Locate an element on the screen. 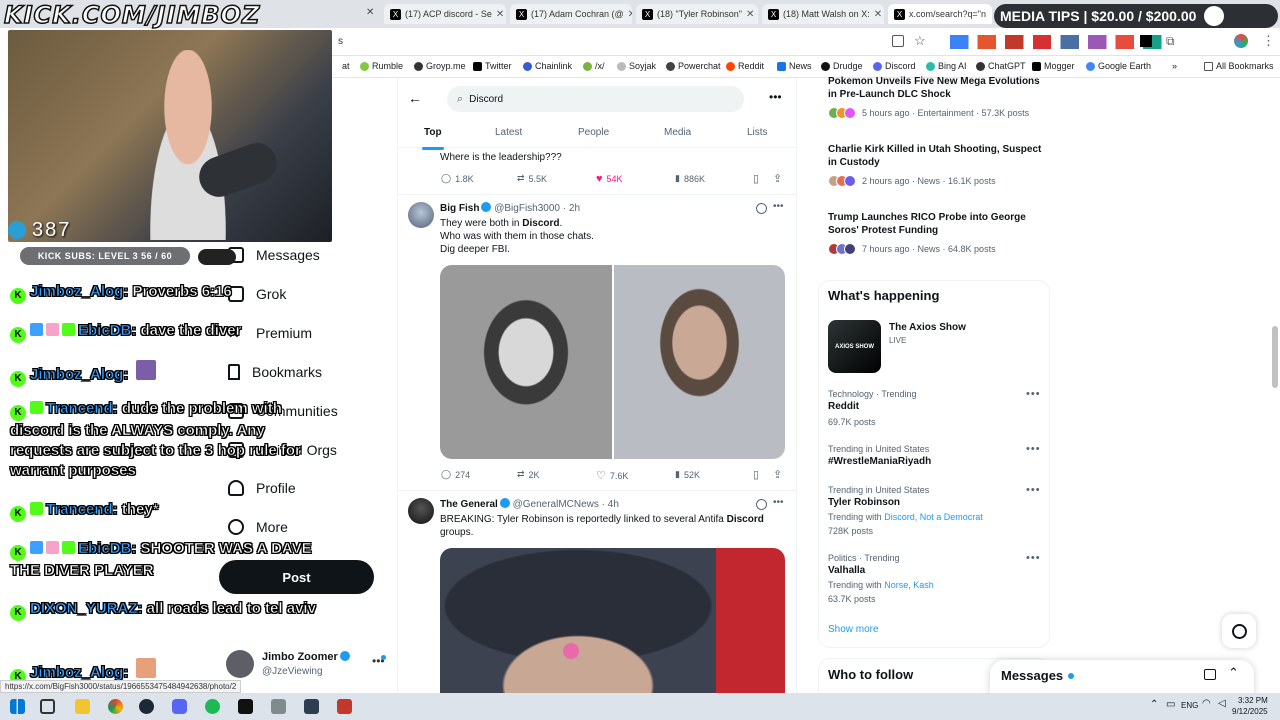 This screenshot has height=720, width=1280. chrome-icon is located at coordinates (115, 706).